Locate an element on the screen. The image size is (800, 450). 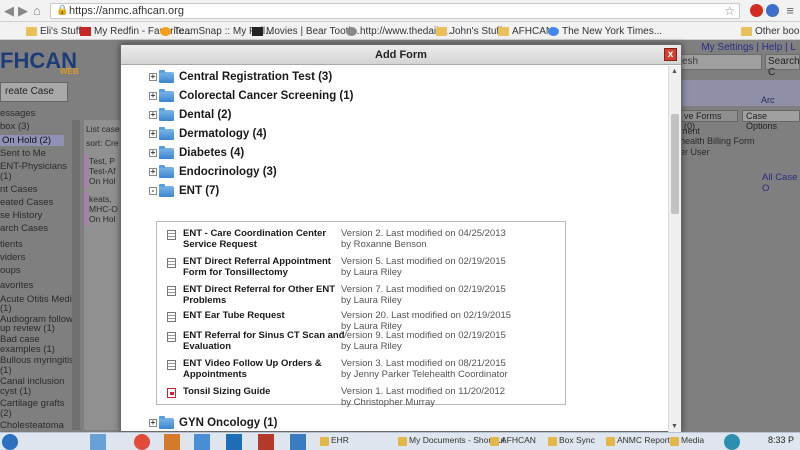
create-case-button: reate Case is located at coordinates (34, 92).